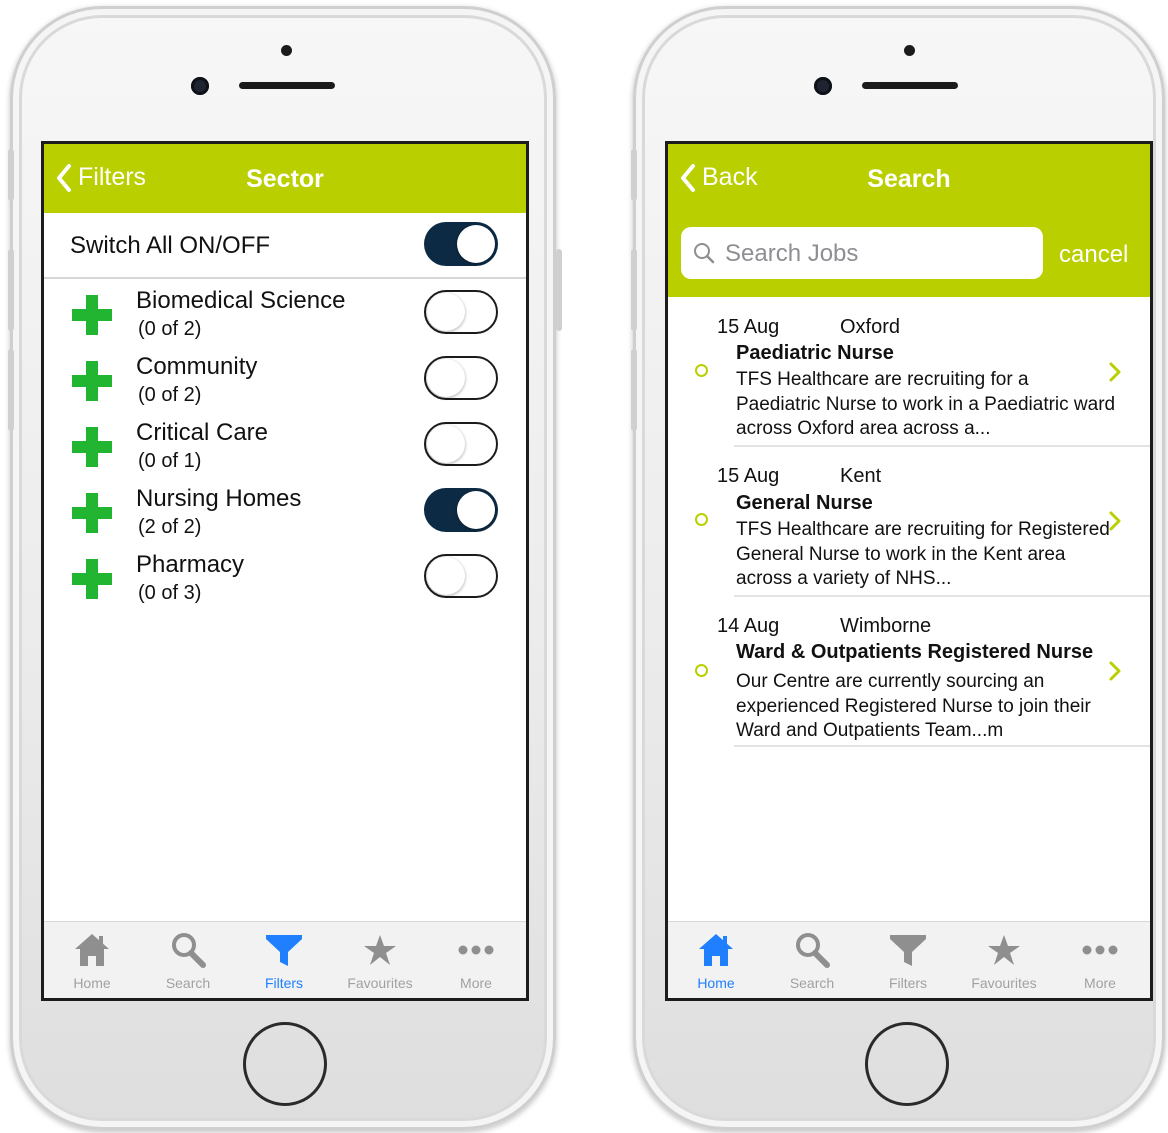 Image resolution: width=1168 pixels, height=1133 pixels. Describe the element at coordinates (285, 381) in the screenshot. I see `sector-row-community: Community (0 of 2)` at that location.